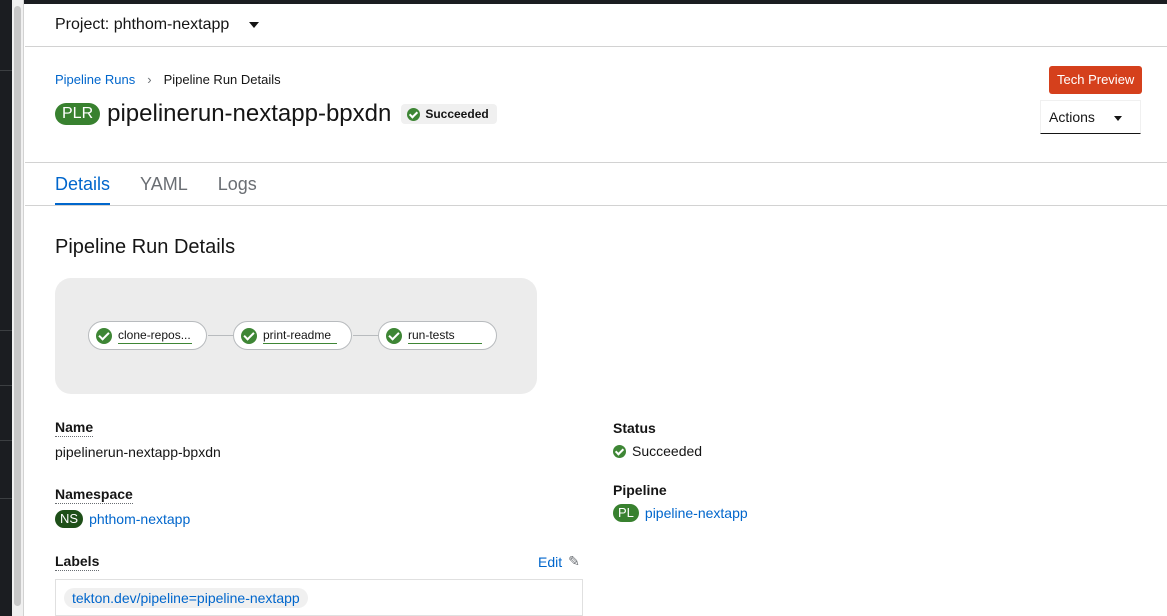 The image size is (1167, 616). What do you see at coordinates (77, 562) in the screenshot?
I see `labels-label: Labels` at bounding box center [77, 562].